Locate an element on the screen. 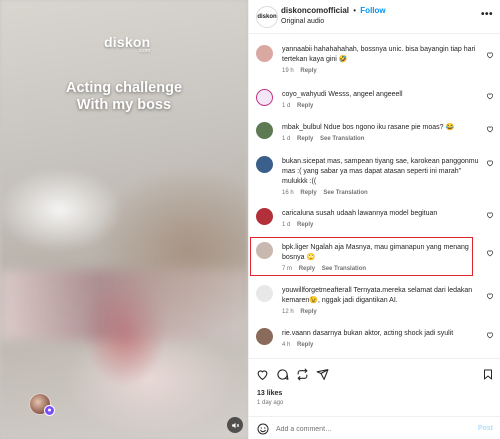 The width and height of the screenshot is (500, 439). likes-count: 13 likes is located at coordinates (269, 393).